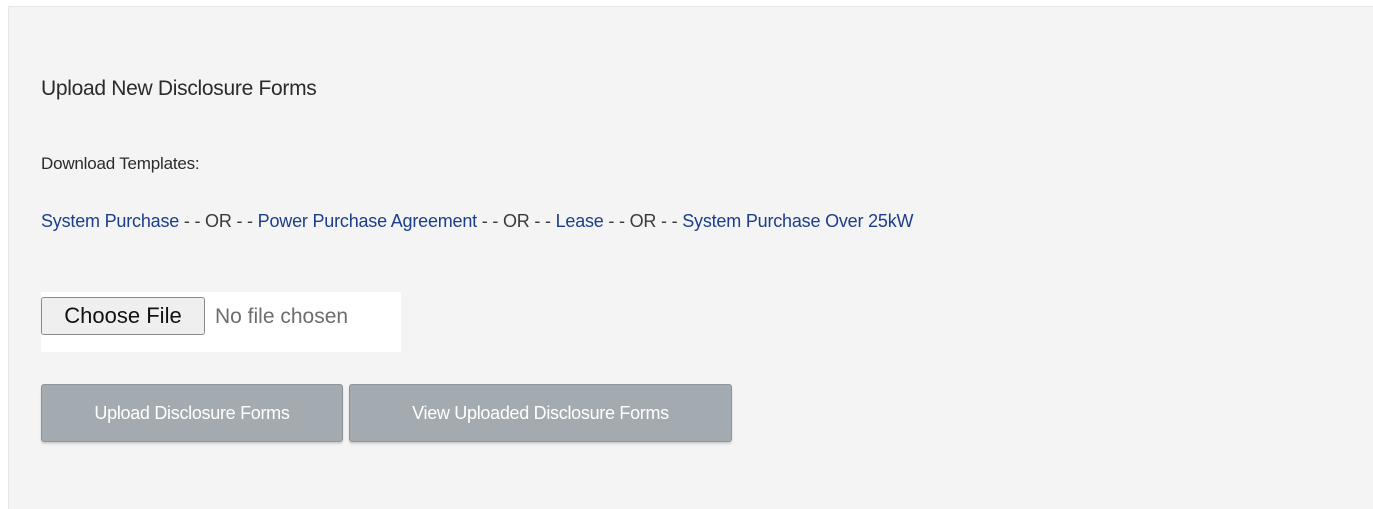  Describe the element at coordinates (179, 88) in the screenshot. I see `section-title: Upload New Disclosure Forms` at that location.